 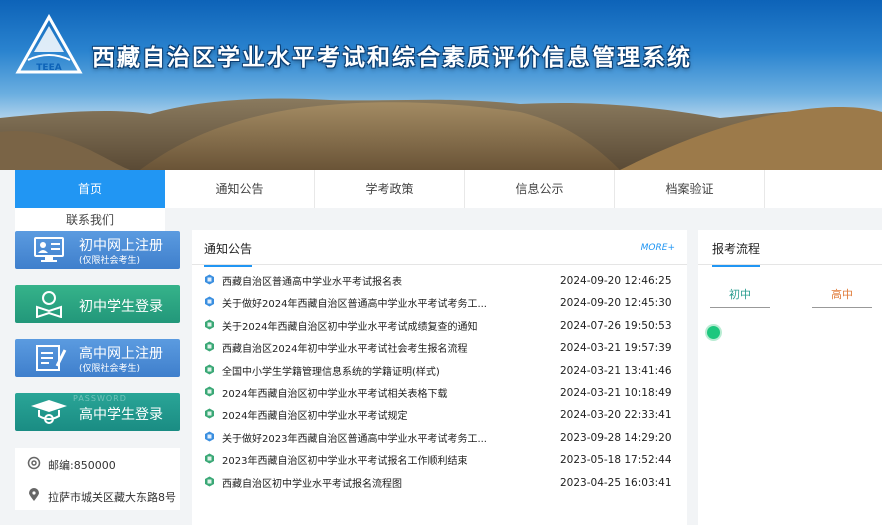 I want to click on password-watermark: PASSWORD, so click(x=100, y=398).